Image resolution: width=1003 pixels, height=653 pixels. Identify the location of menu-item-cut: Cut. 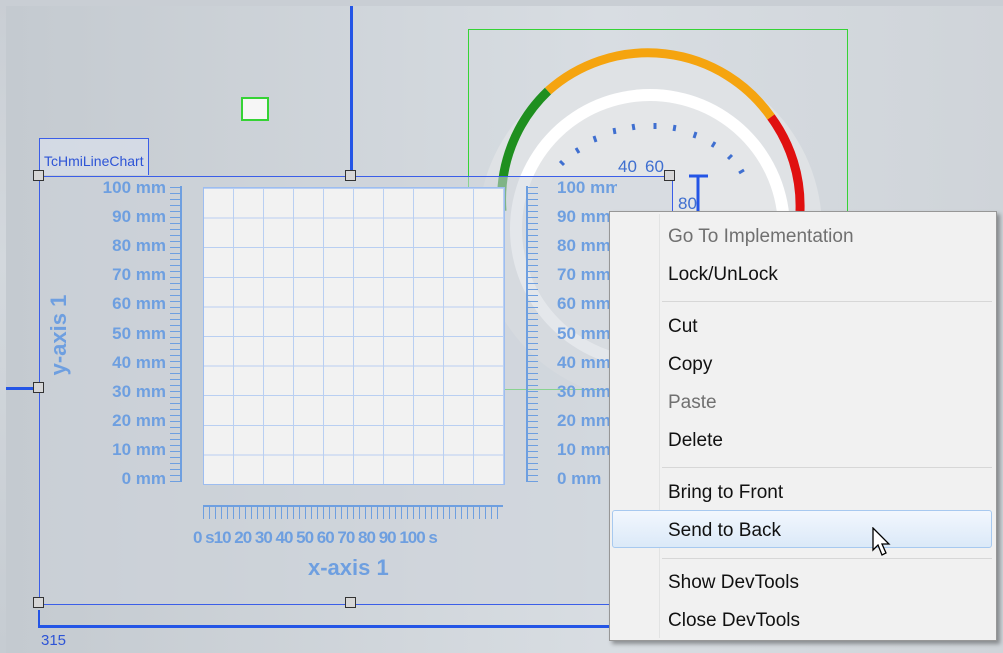
(683, 327).